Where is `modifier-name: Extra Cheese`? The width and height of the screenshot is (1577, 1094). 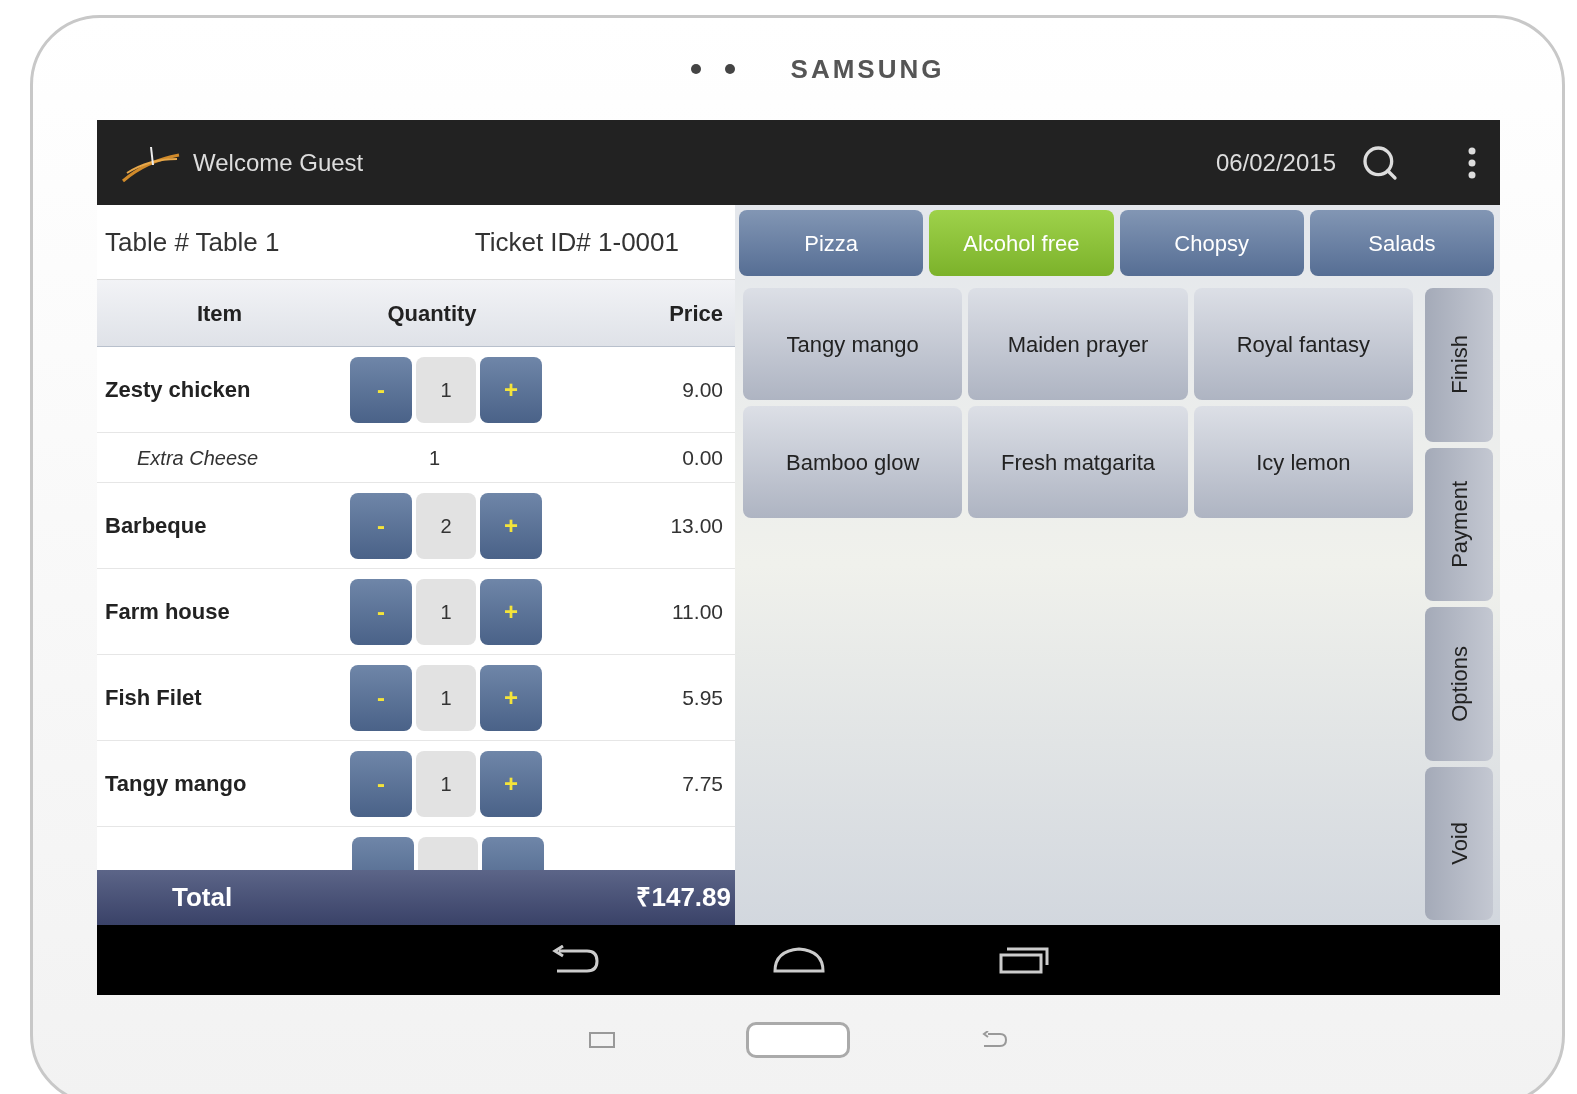
modifier-name: Extra Cheese is located at coordinates (198, 458).